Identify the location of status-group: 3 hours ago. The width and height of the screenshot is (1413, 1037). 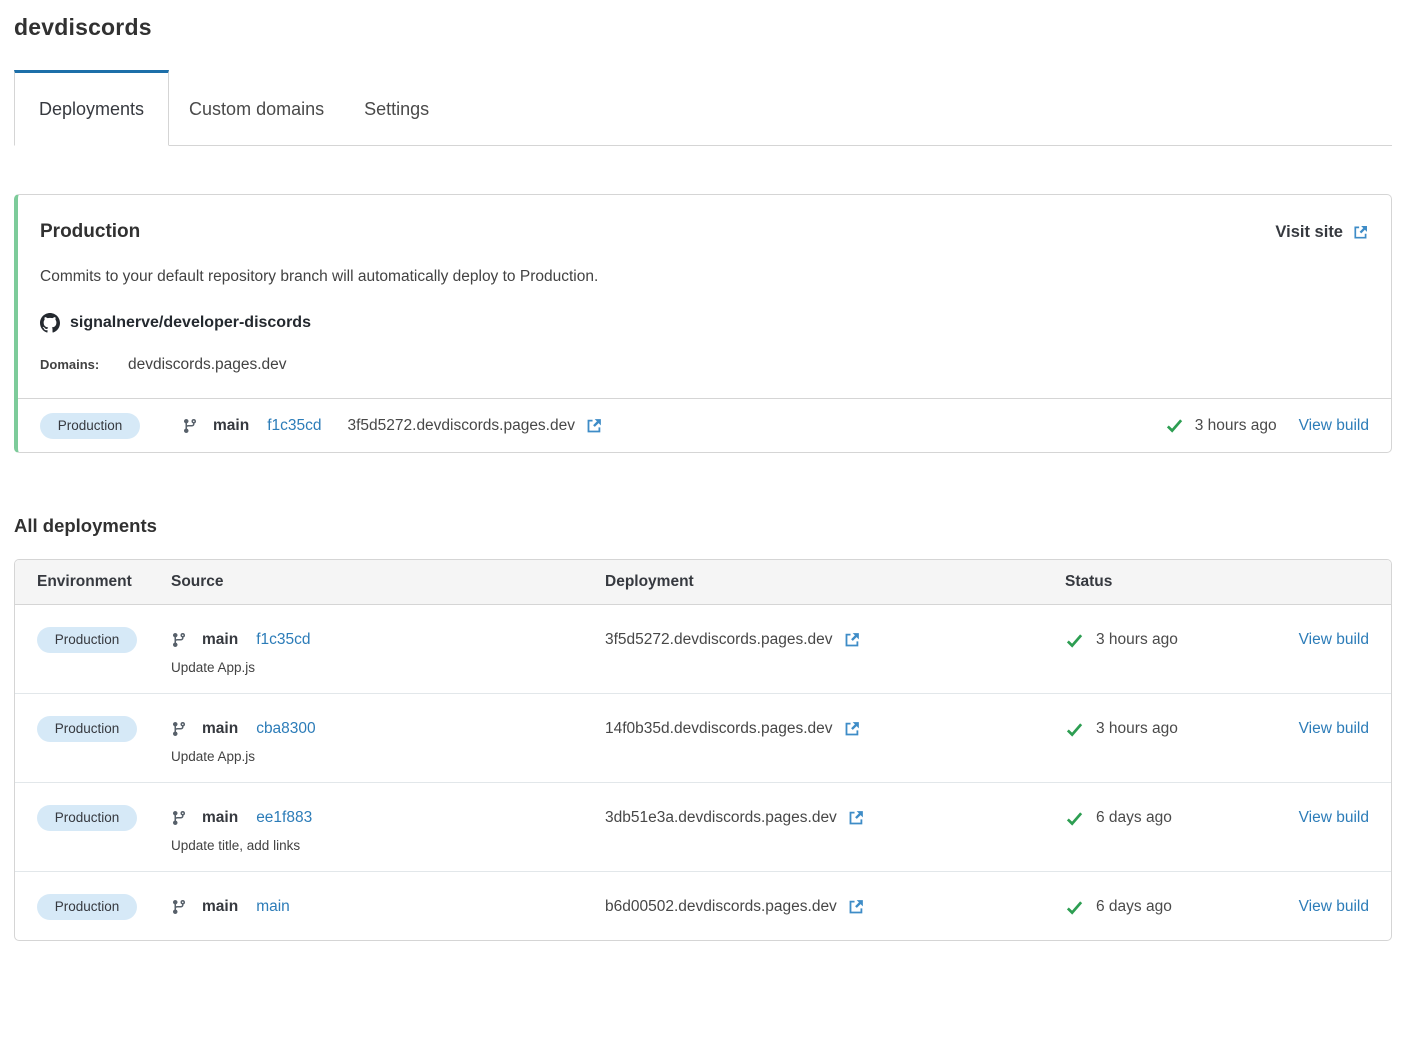
(1221, 425).